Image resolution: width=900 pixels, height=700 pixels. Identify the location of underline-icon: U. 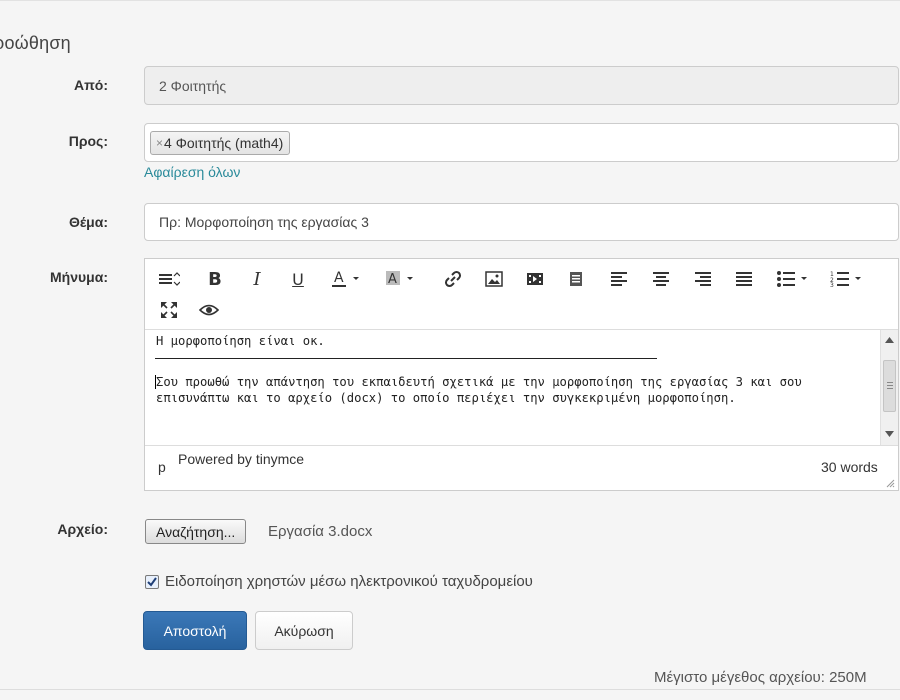
(298, 279).